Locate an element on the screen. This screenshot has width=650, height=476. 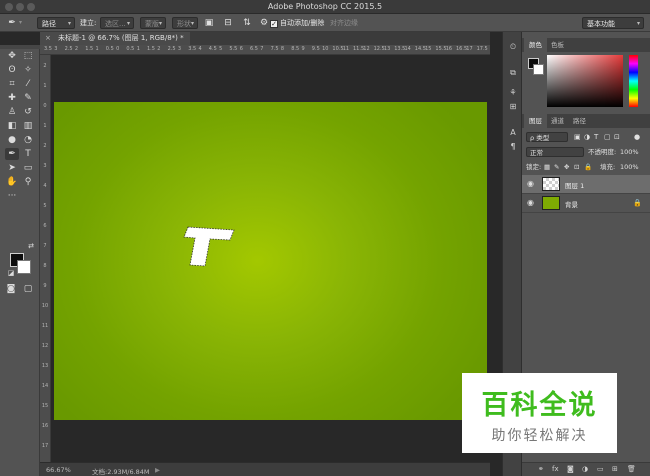
type-tool-icon: T is located at coordinates (28, 154).